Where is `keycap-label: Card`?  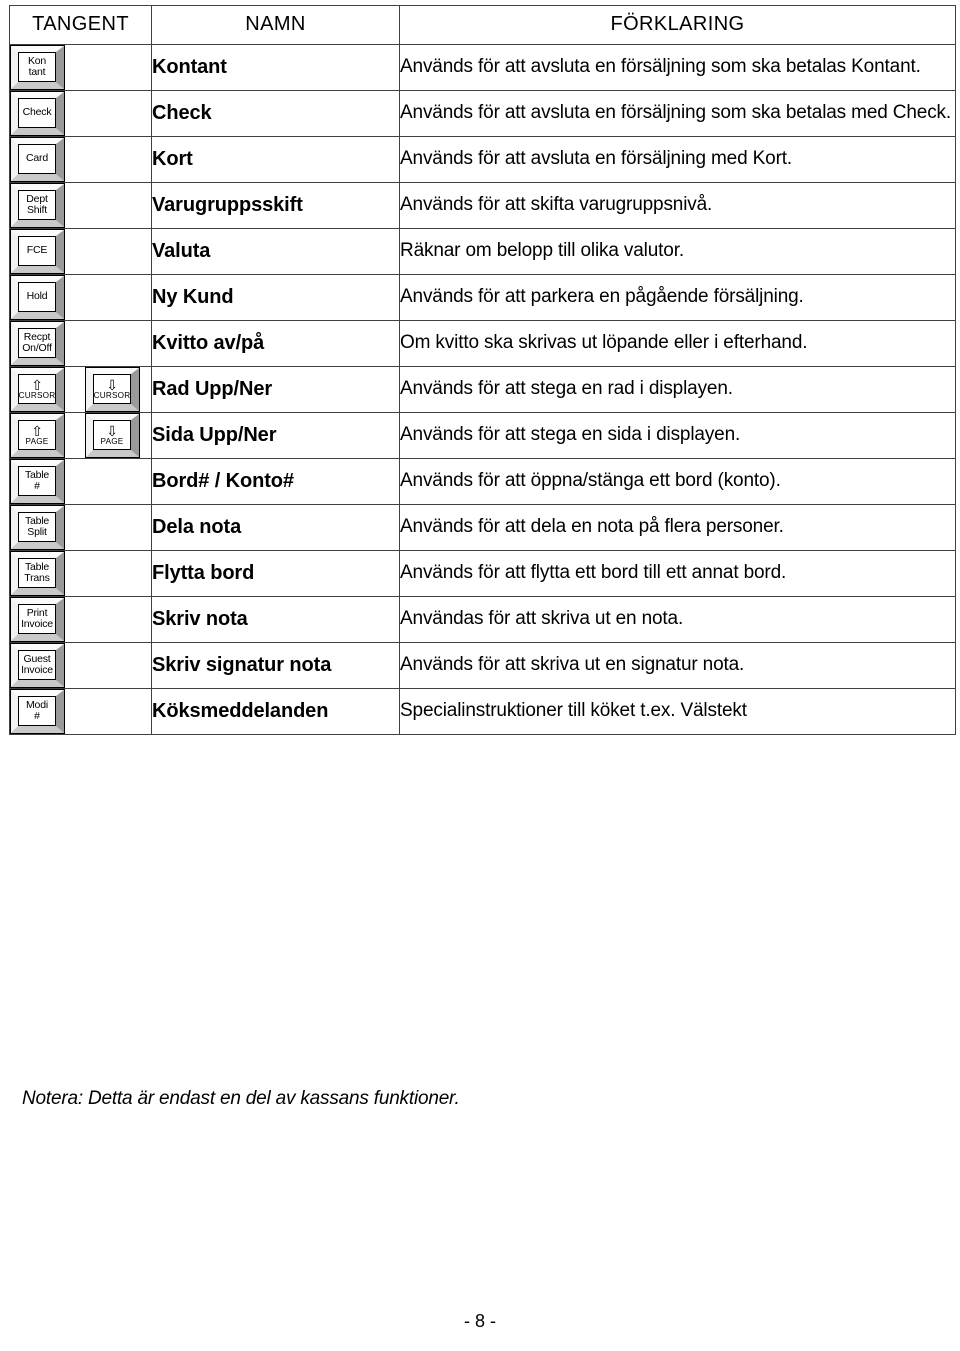 keycap-label: Card is located at coordinates (37, 159).